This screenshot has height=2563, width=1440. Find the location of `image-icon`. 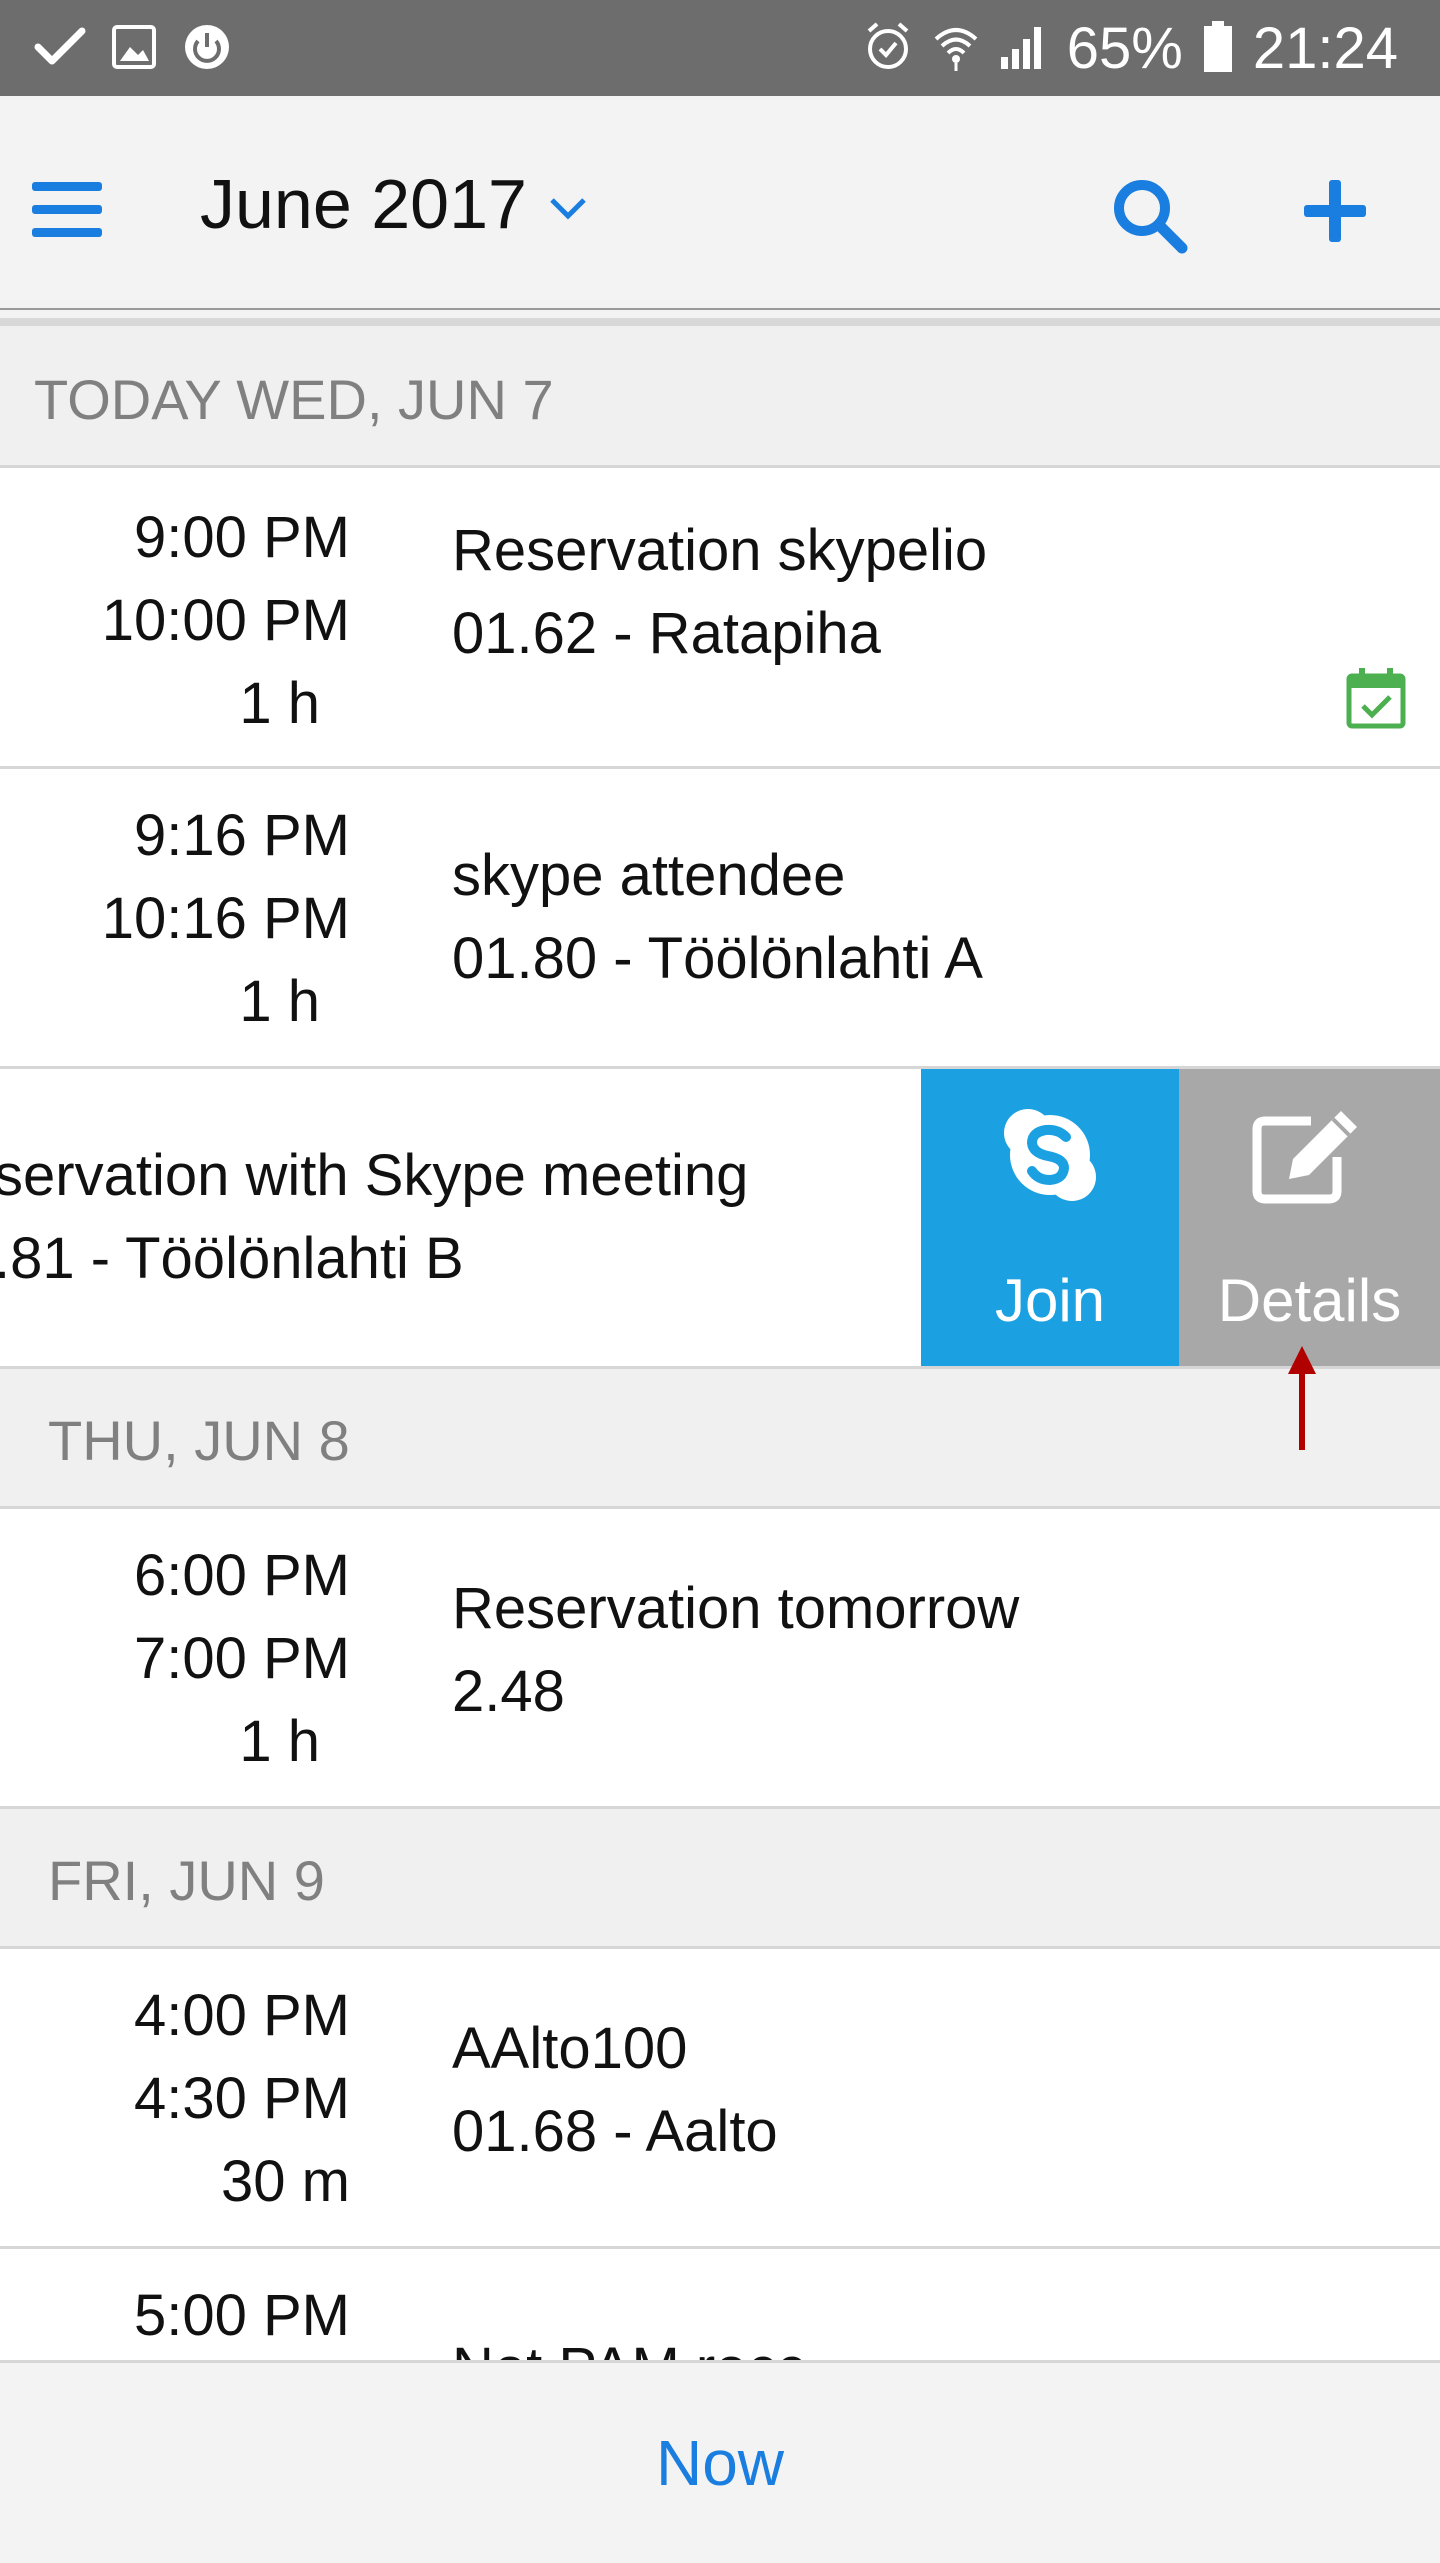

image-icon is located at coordinates (134, 49).